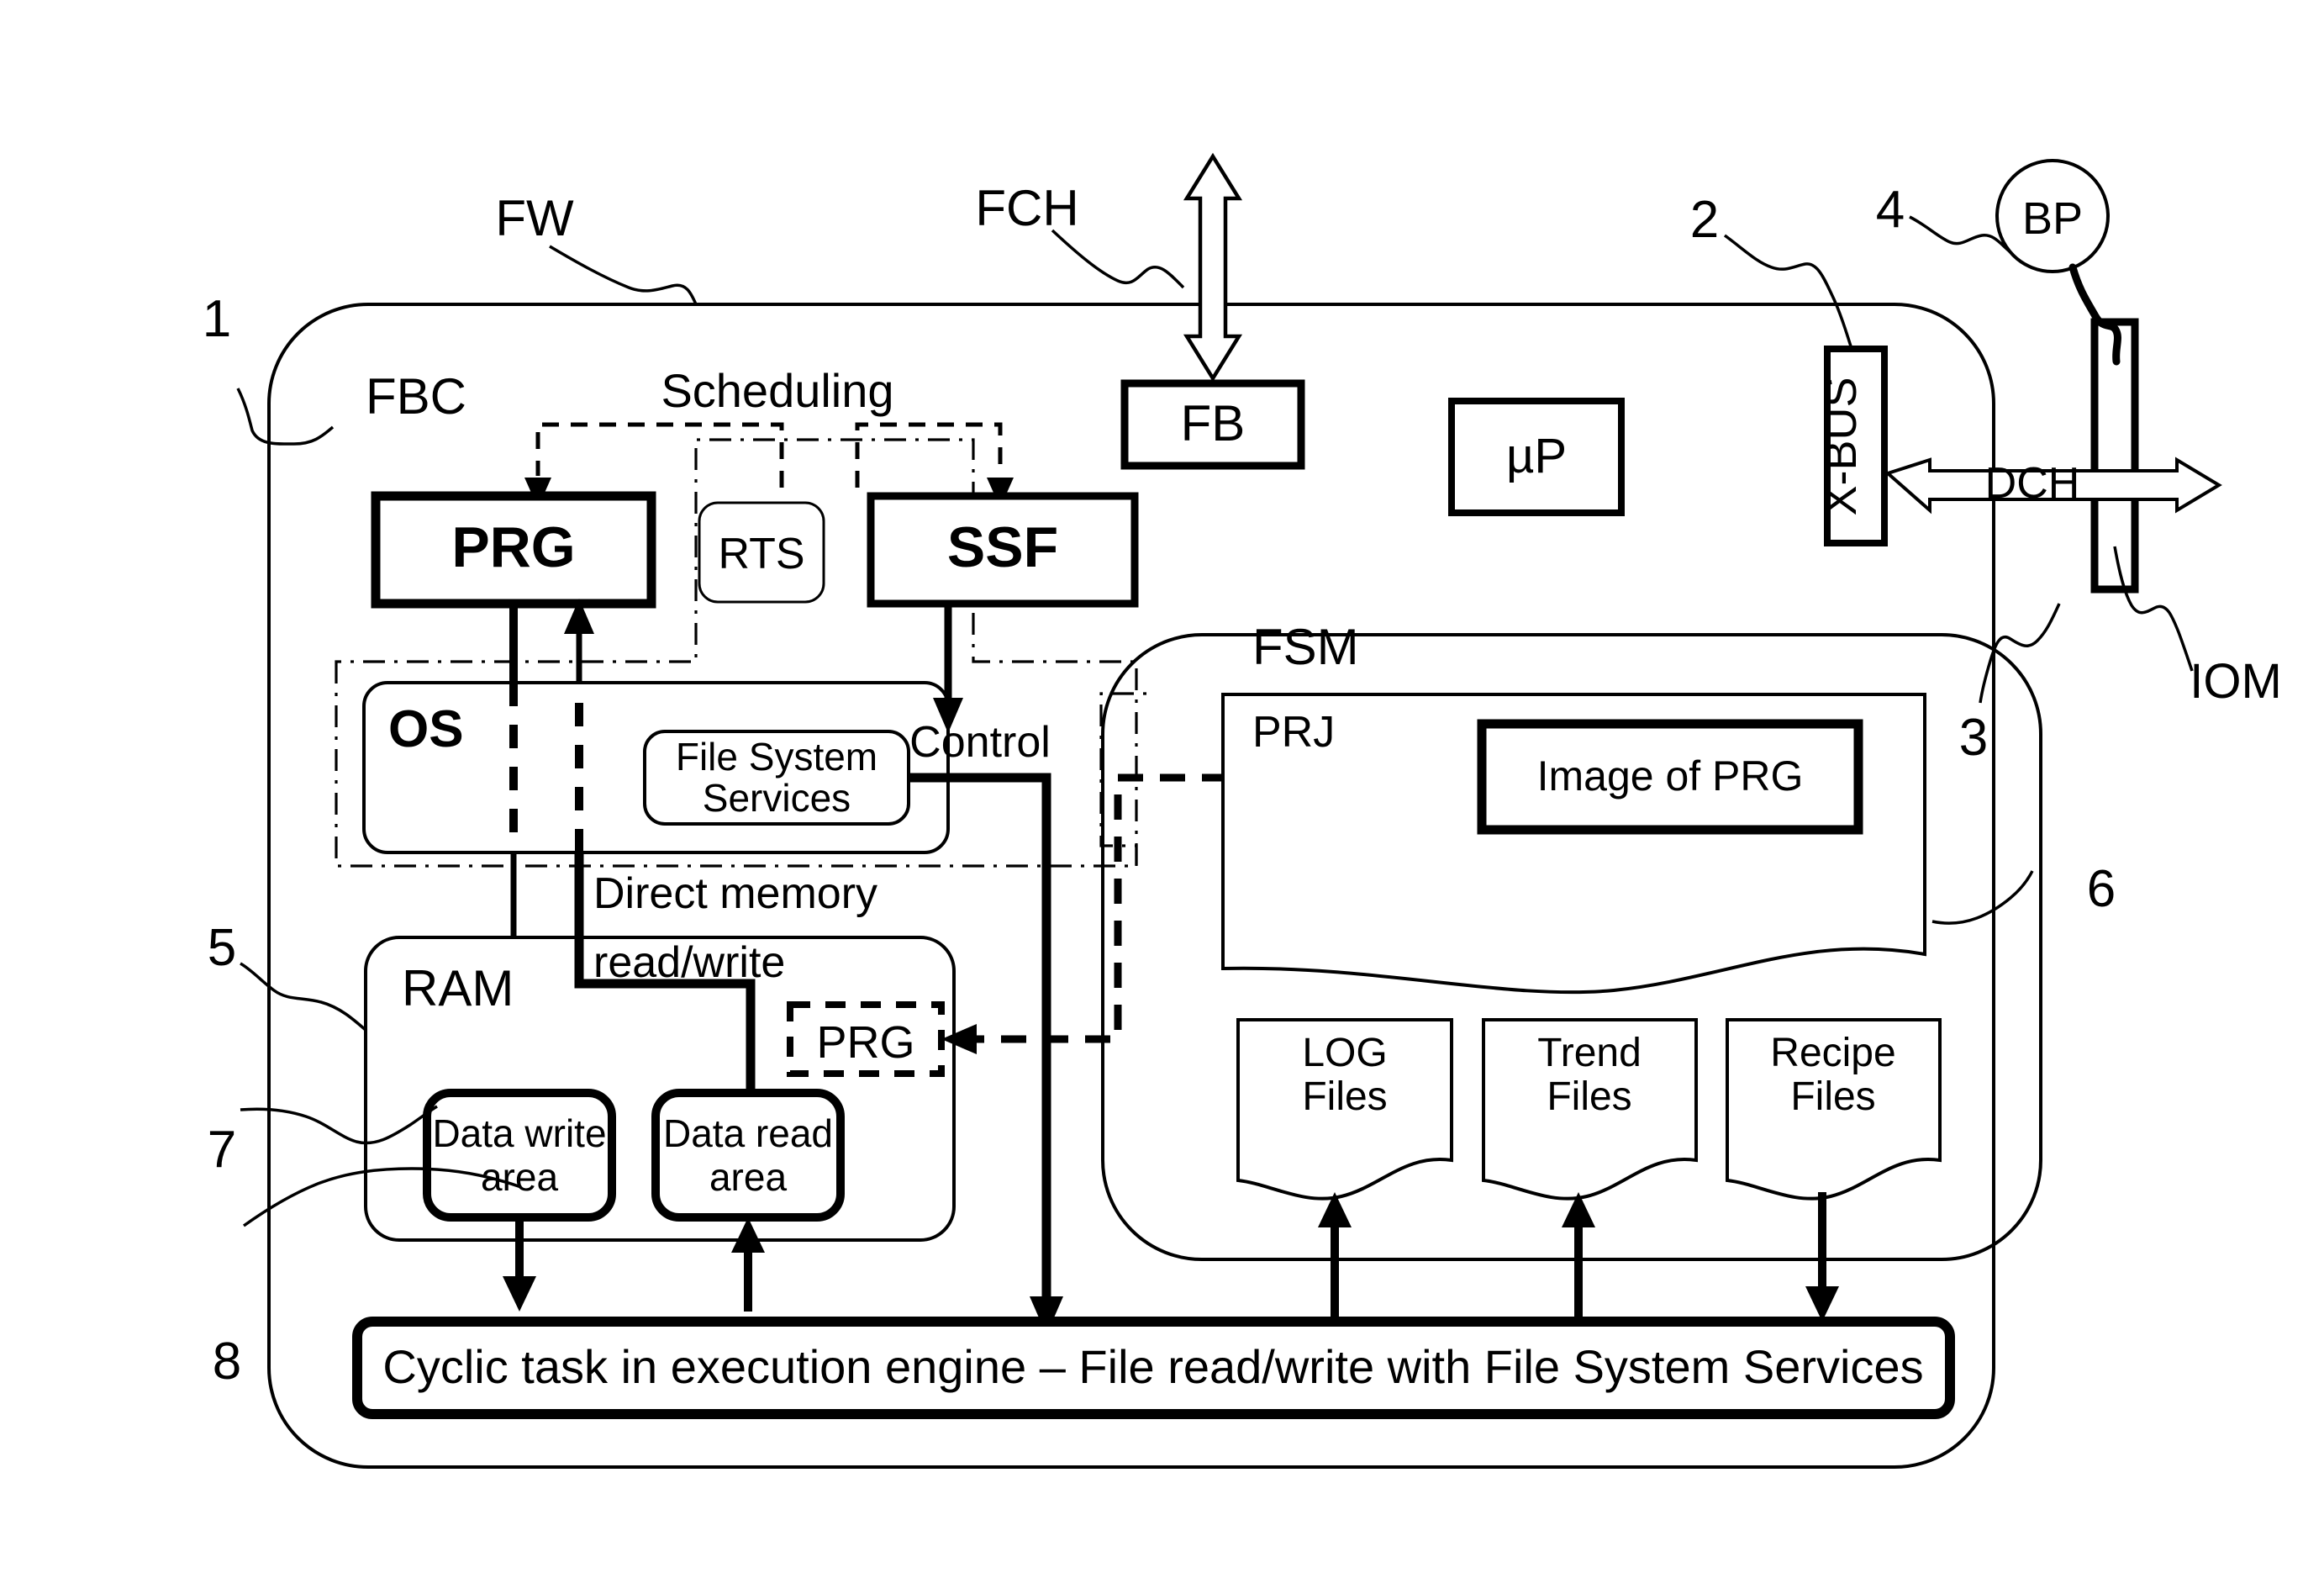  Describe the element at coordinates (1704, 220) in the screenshot. I see `ref-2: 2` at that location.